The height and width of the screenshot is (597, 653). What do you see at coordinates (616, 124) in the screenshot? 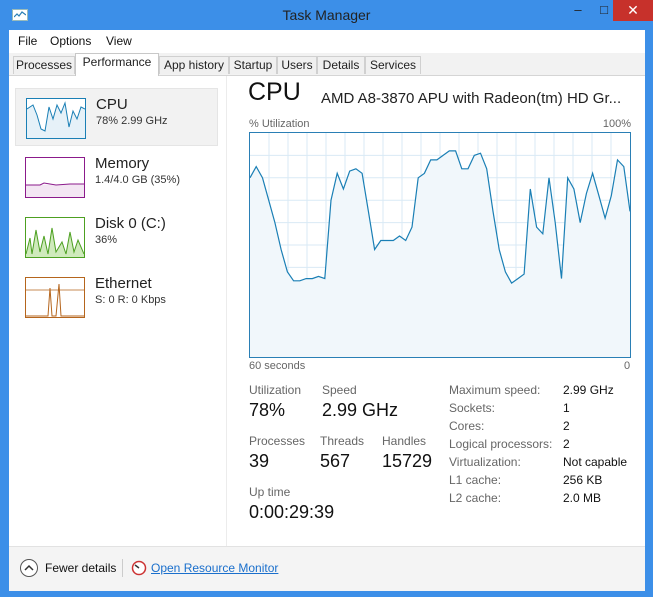
I see `utilization-max-label: 100%` at bounding box center [616, 124].